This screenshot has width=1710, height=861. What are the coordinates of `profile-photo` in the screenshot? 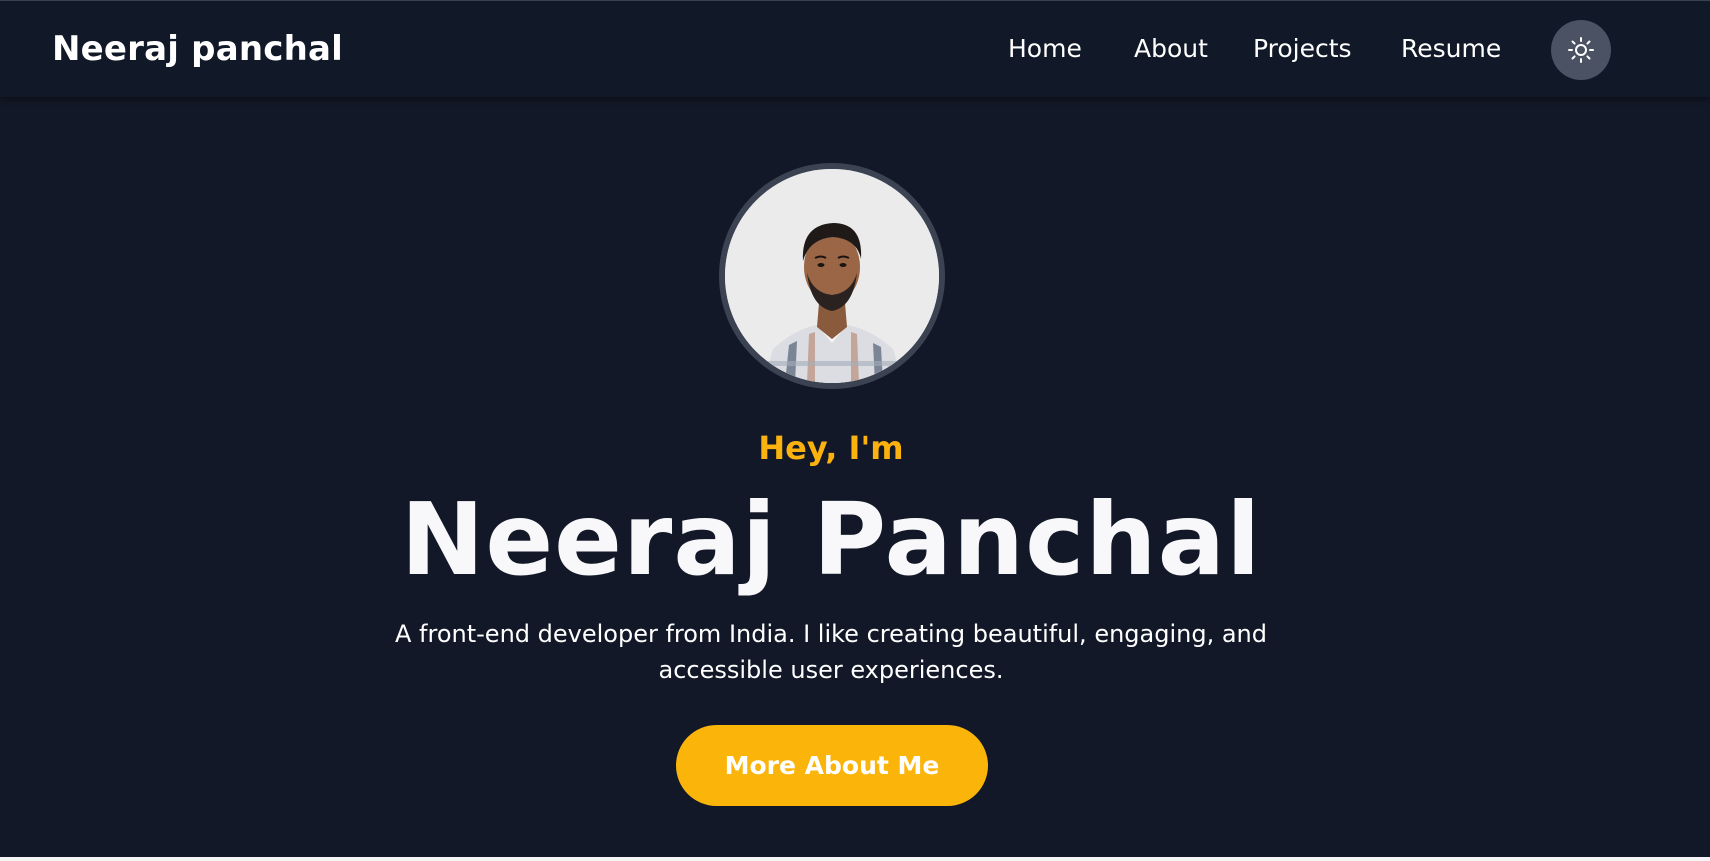 It's located at (832, 276).